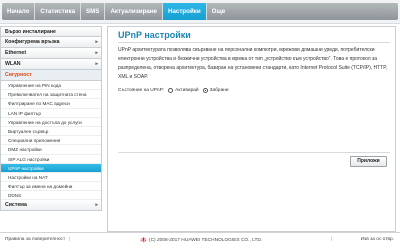  I want to click on sidebar-item-service-access: Управление на достъпа до услуги, so click(51, 122).